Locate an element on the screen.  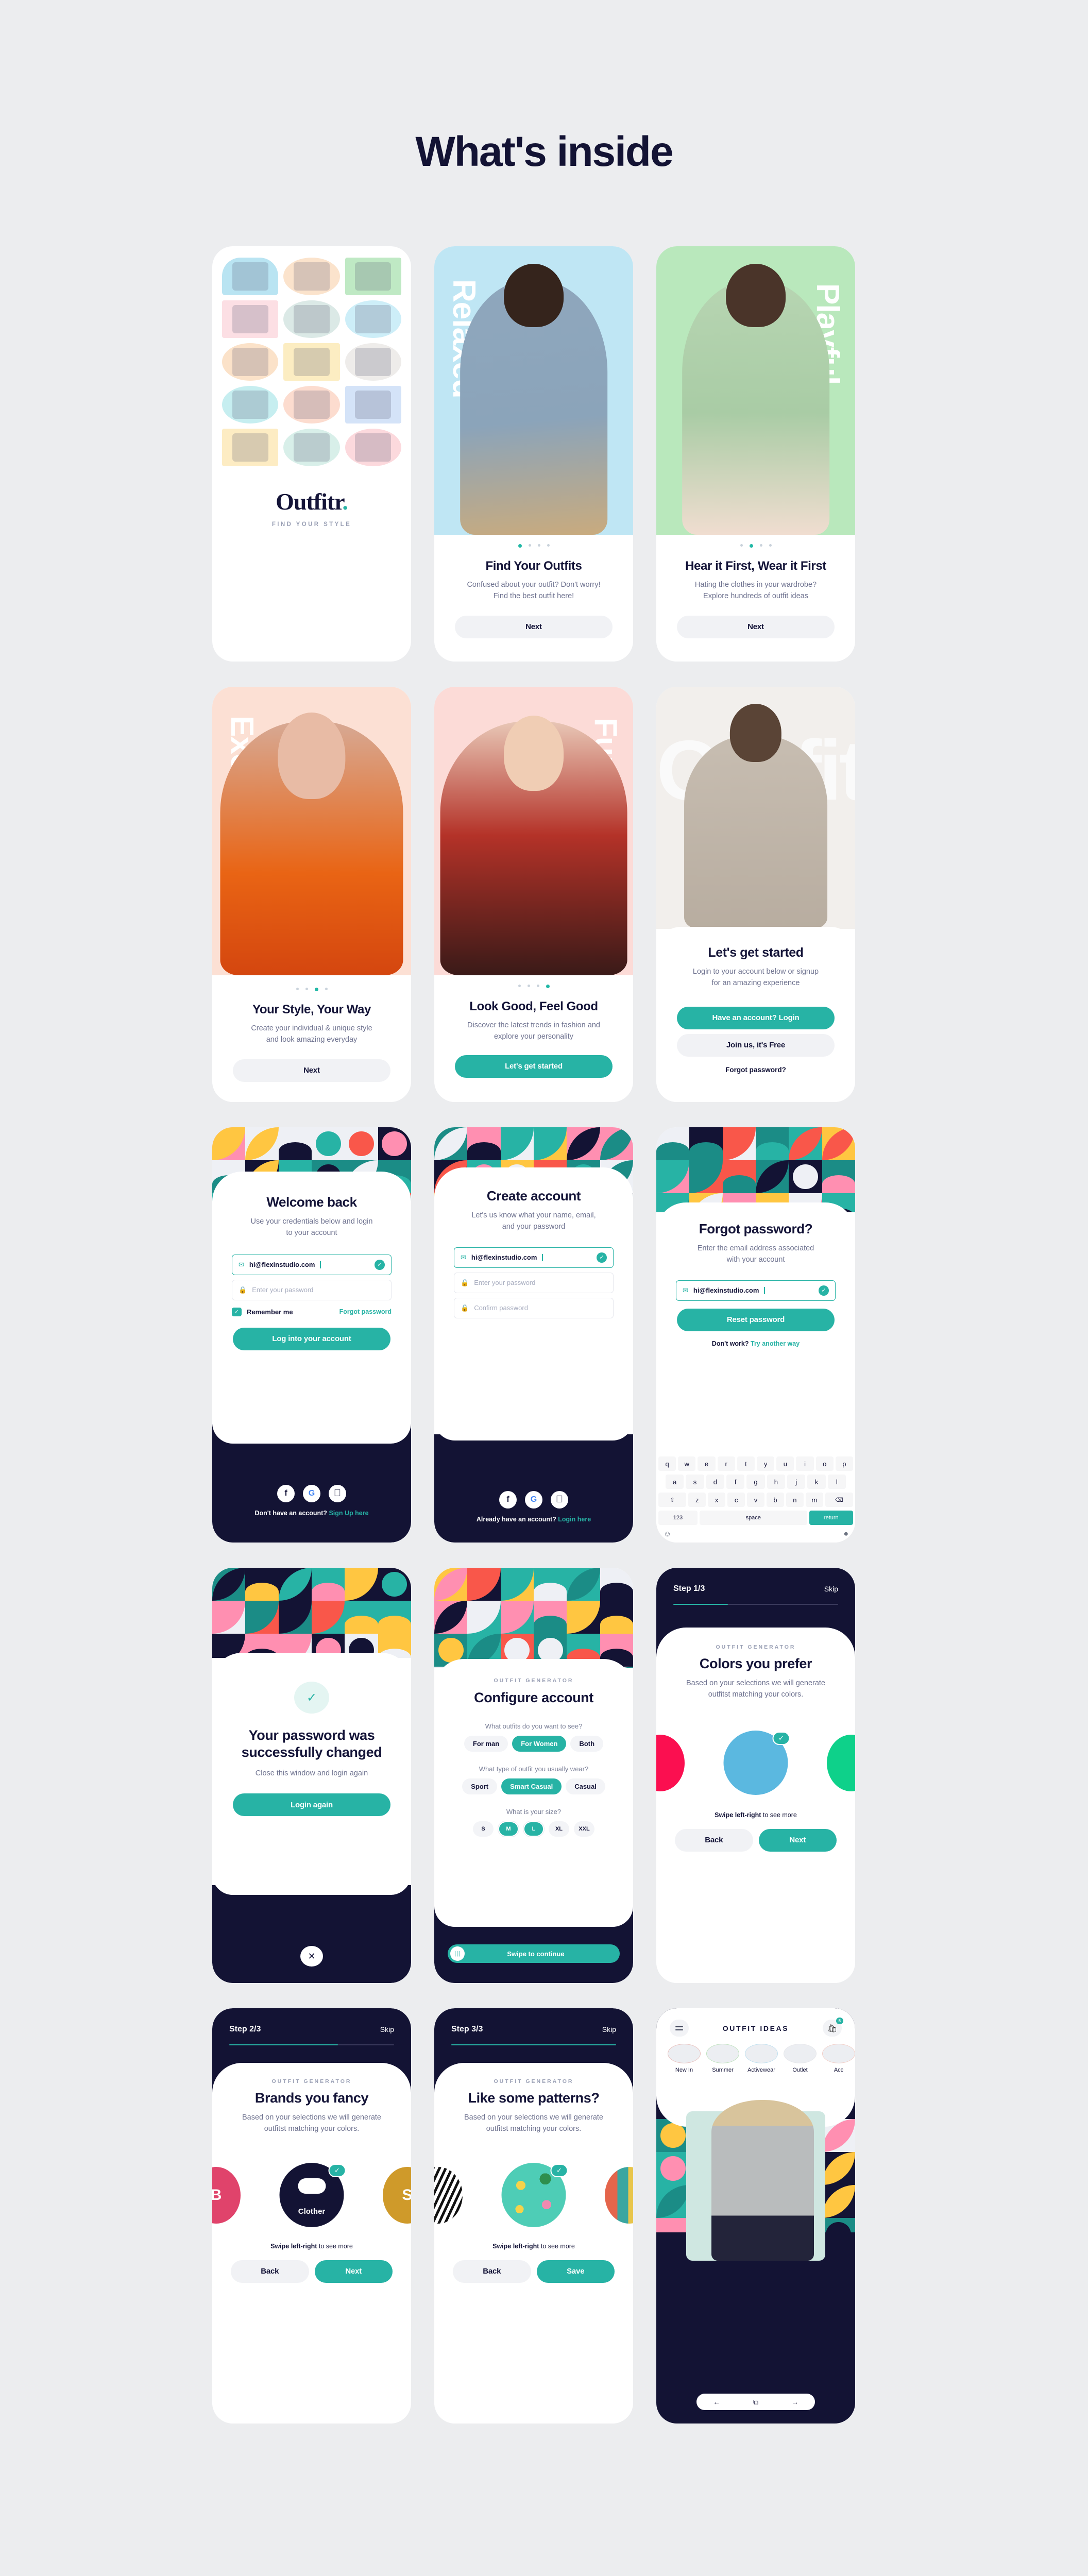
key-s: s is located at coordinates (695, 1482).